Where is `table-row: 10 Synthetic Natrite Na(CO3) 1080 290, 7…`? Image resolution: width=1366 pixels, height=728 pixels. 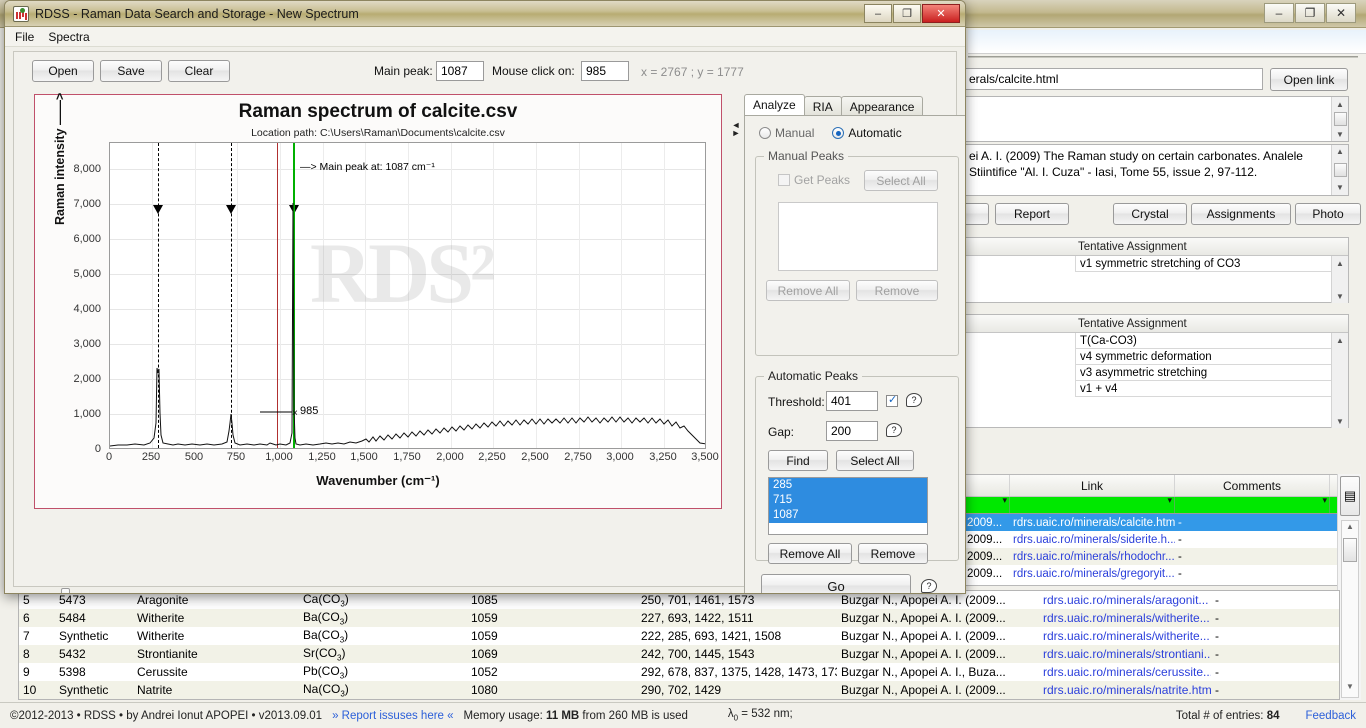 table-row: 10 Synthetic Natrite Na(CO3) 1080 290, 7… is located at coordinates (679, 690).